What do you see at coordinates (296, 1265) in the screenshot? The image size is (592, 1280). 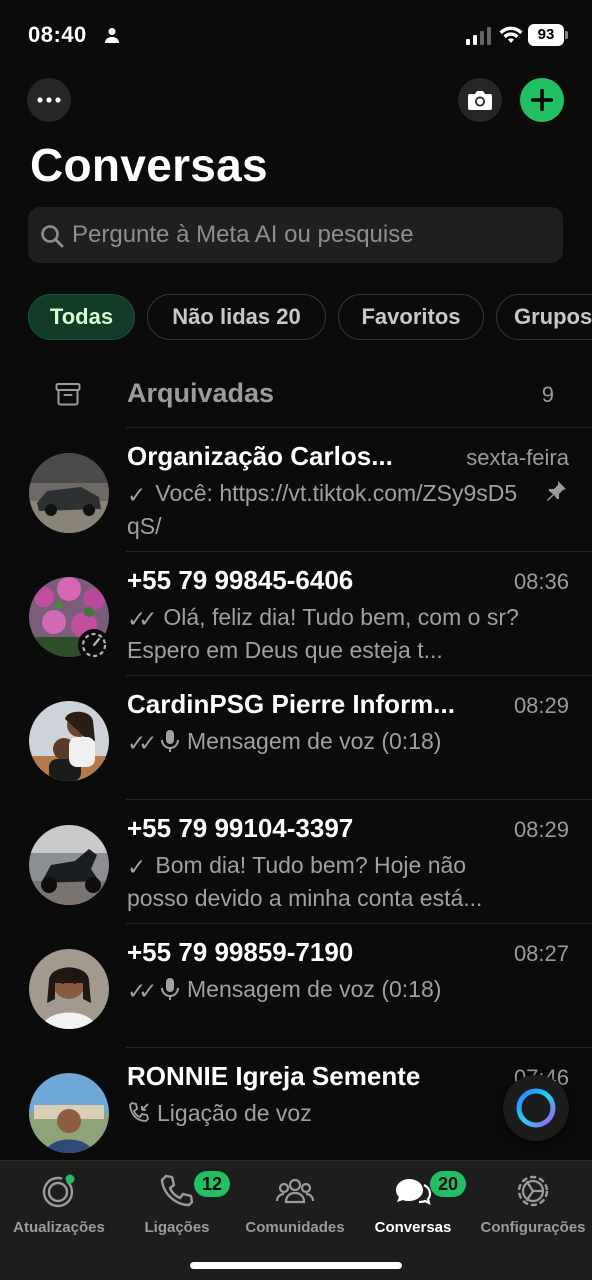 I see `home-indicator` at bounding box center [296, 1265].